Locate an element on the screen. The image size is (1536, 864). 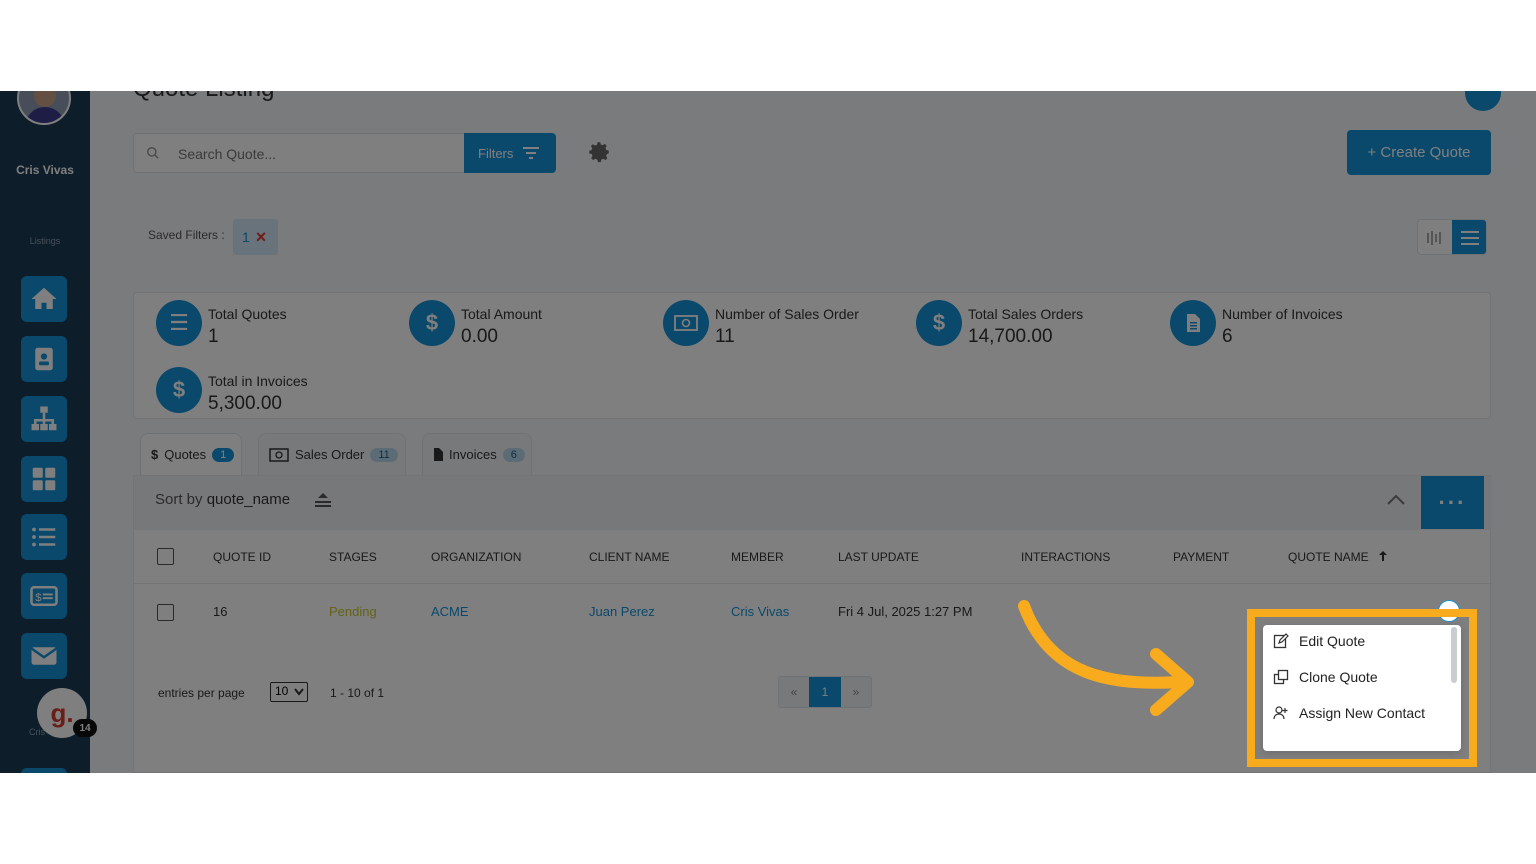
page-button-current: 1 is located at coordinates (825, 692).